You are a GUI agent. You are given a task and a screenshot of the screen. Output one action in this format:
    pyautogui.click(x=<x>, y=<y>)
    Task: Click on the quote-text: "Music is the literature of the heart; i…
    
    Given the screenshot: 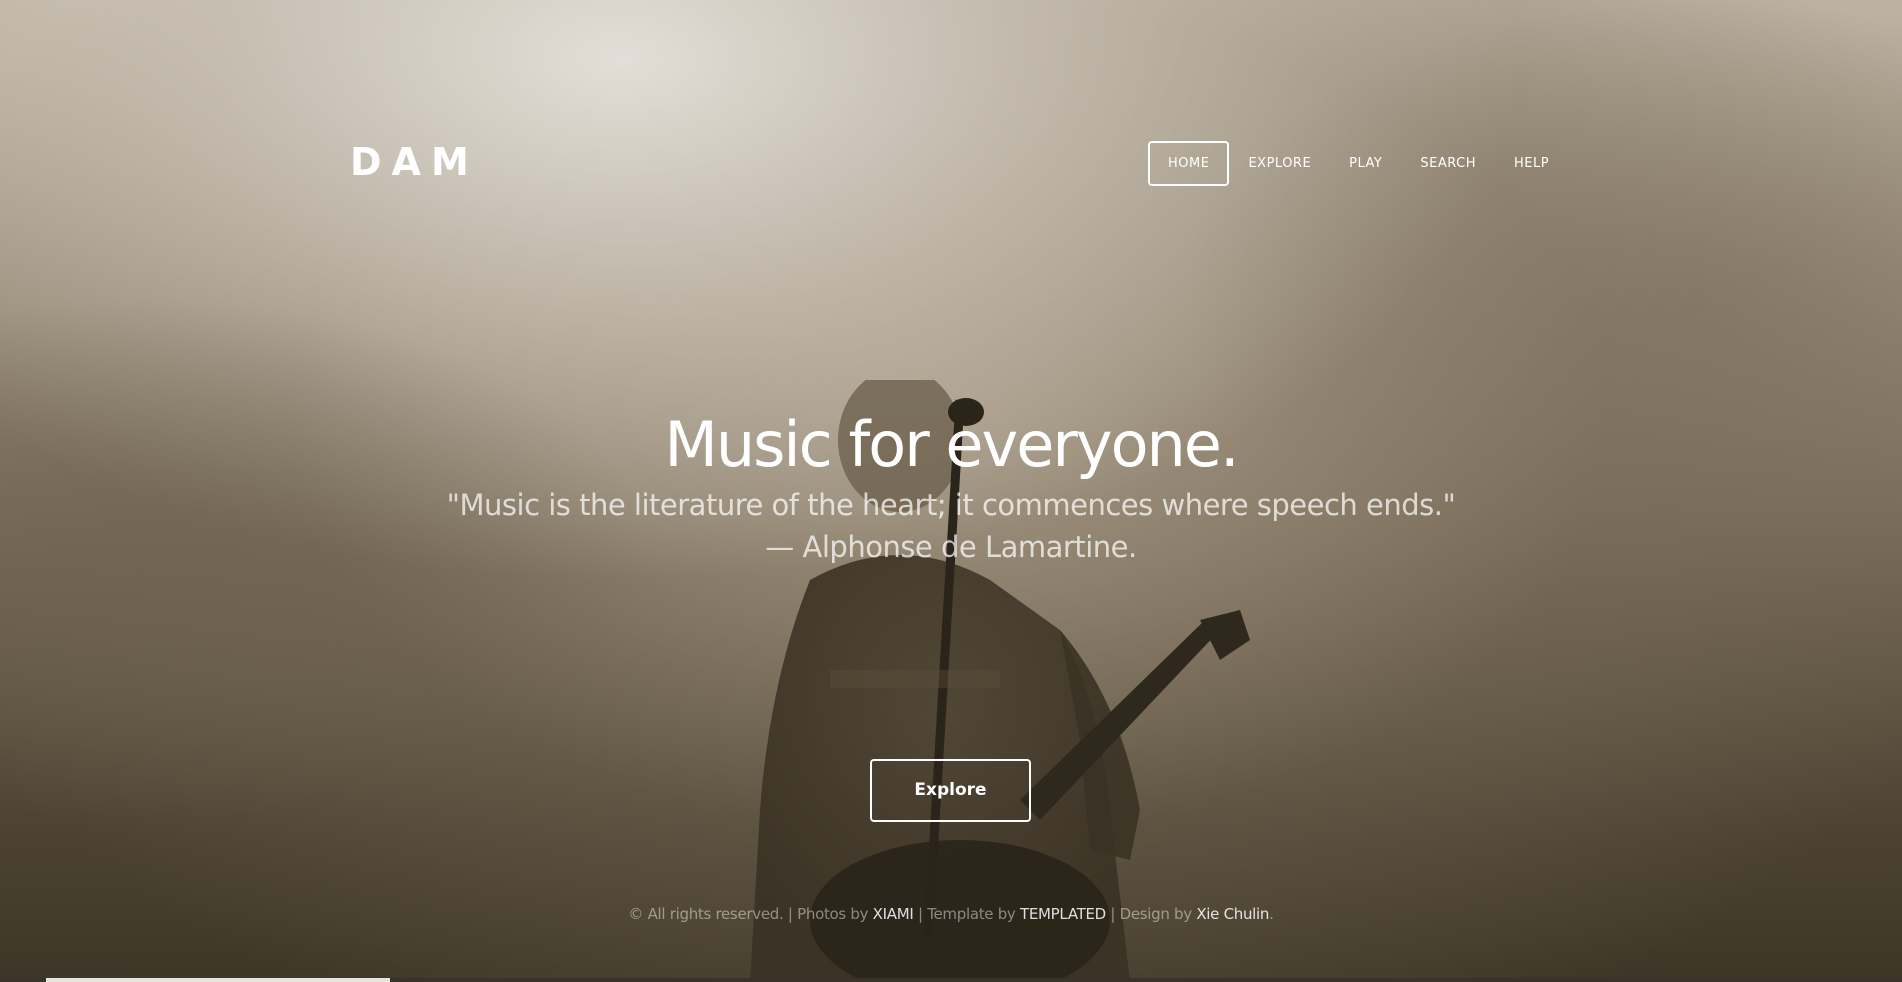 What is the action you would take?
    pyautogui.click(x=951, y=505)
    